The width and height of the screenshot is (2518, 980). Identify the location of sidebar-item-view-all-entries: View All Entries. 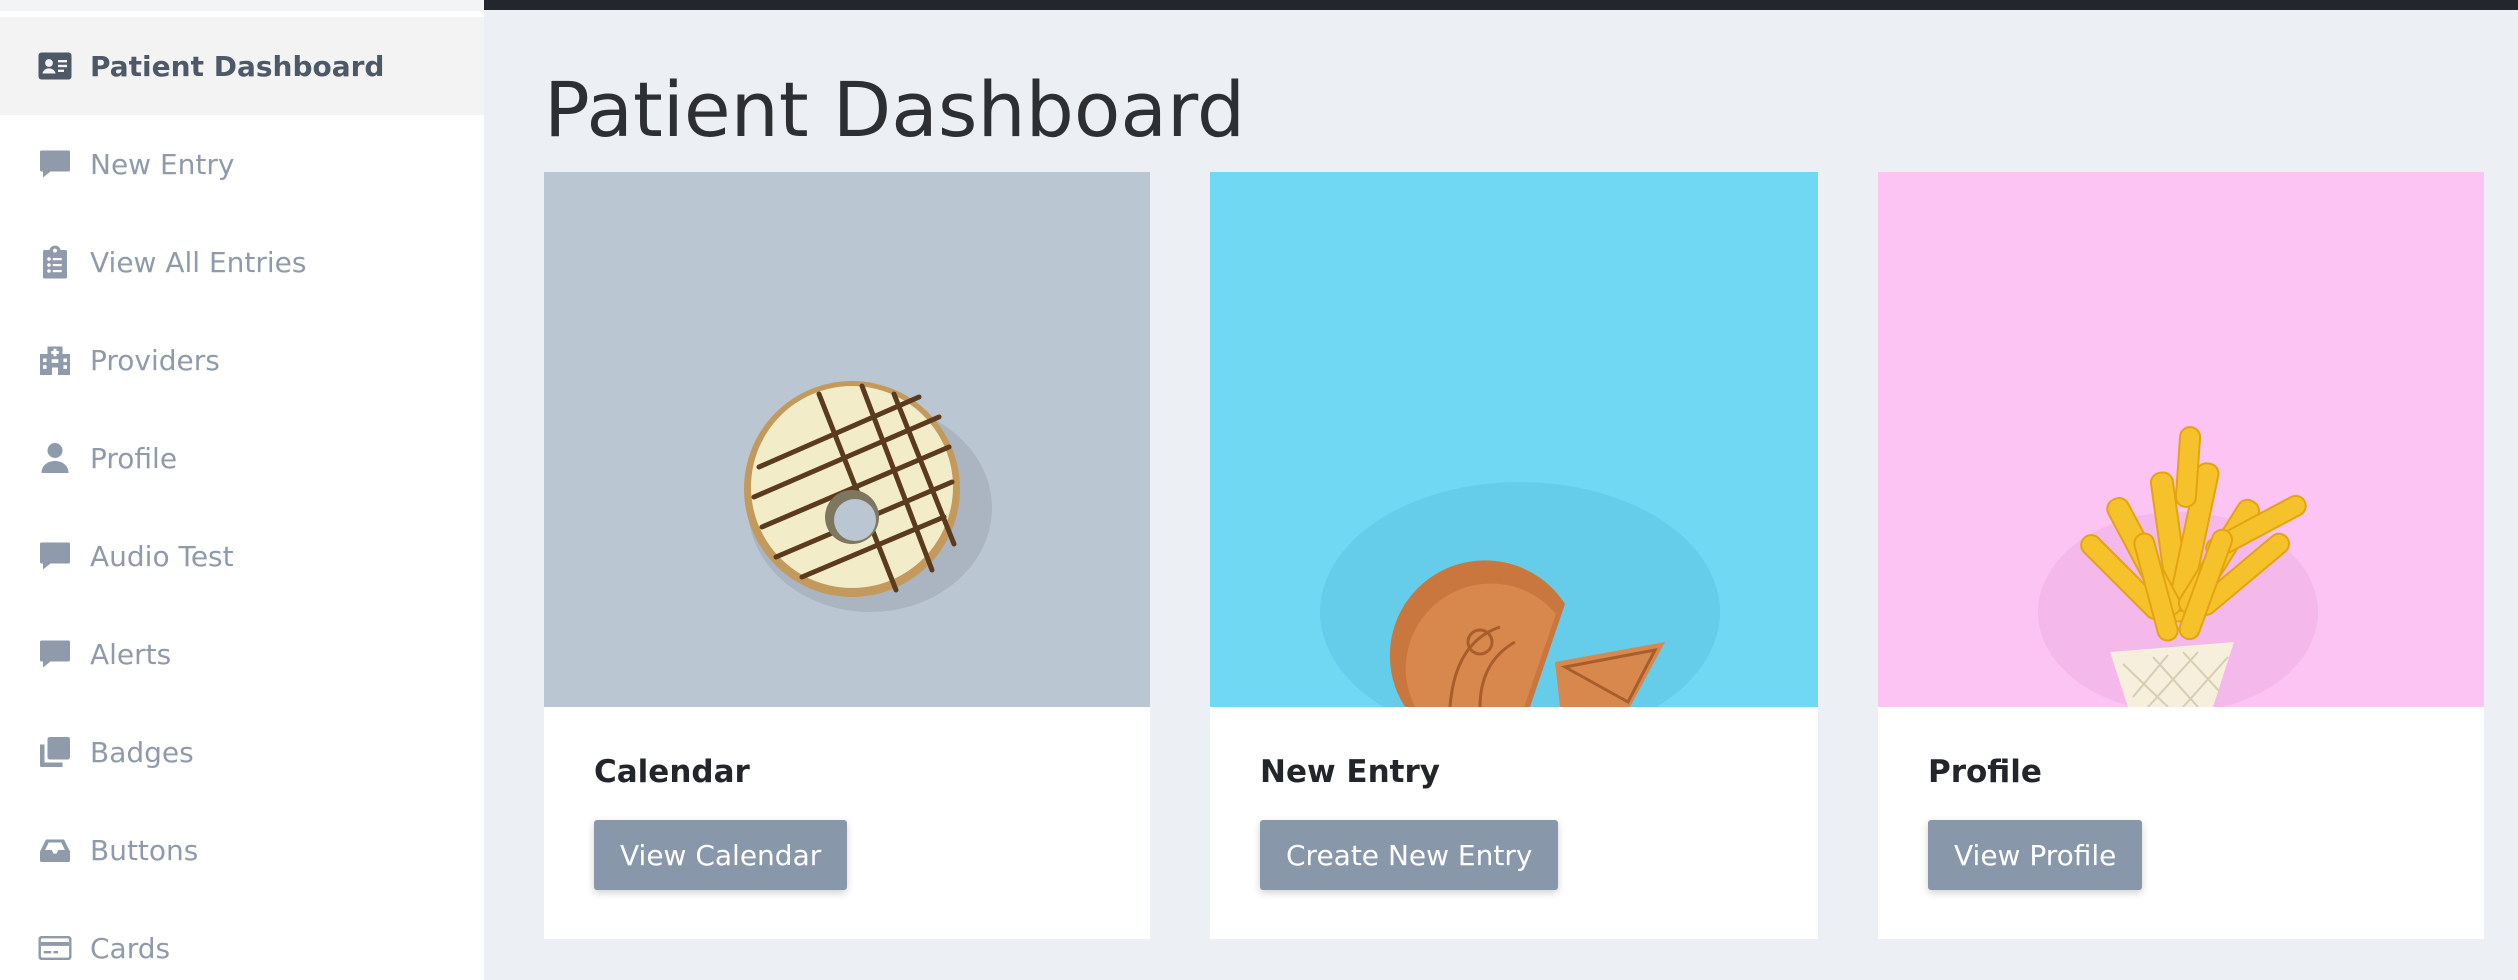
(242, 262).